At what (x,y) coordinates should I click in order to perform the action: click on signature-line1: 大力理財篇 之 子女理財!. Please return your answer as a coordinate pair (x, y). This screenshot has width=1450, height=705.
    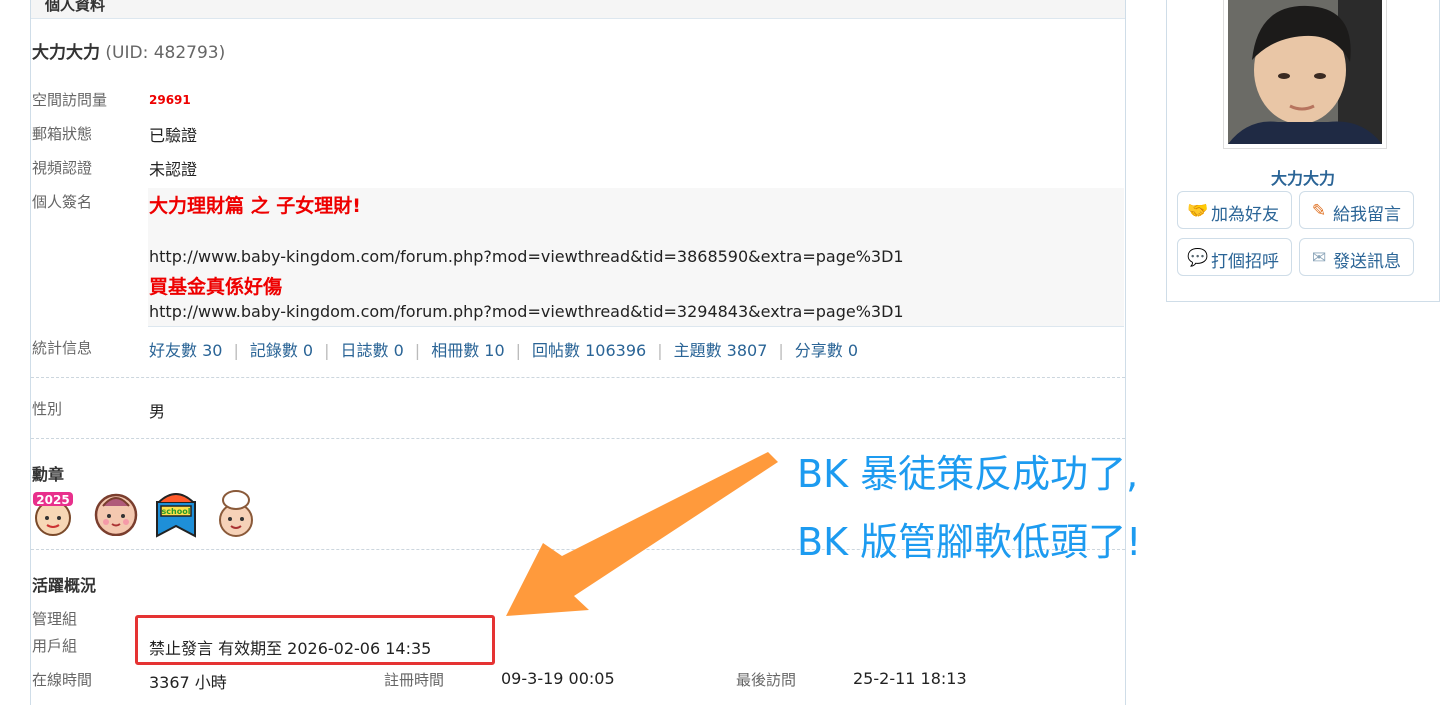
    Looking at the image, I should click on (255, 206).